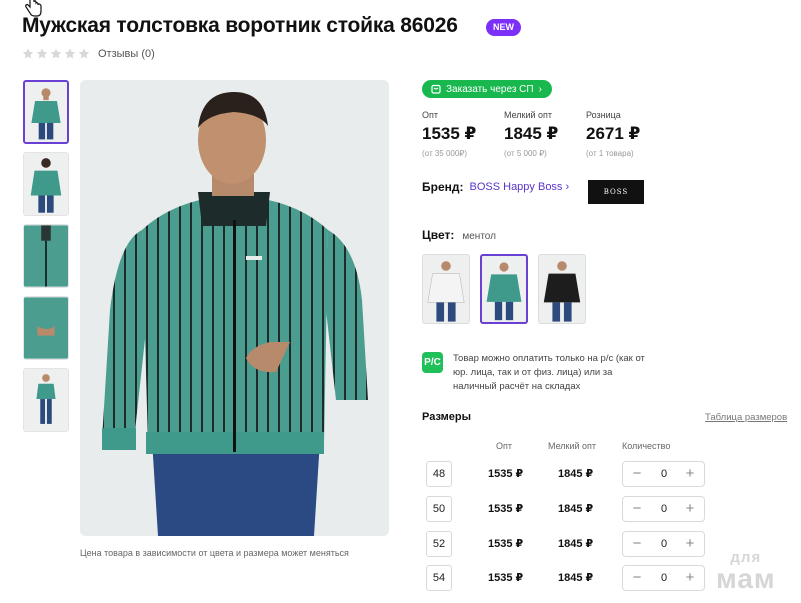 The image size is (801, 603). What do you see at coordinates (520, 187) in the screenshot?
I see `brand-link: BOSS Happy Boss ›` at bounding box center [520, 187].